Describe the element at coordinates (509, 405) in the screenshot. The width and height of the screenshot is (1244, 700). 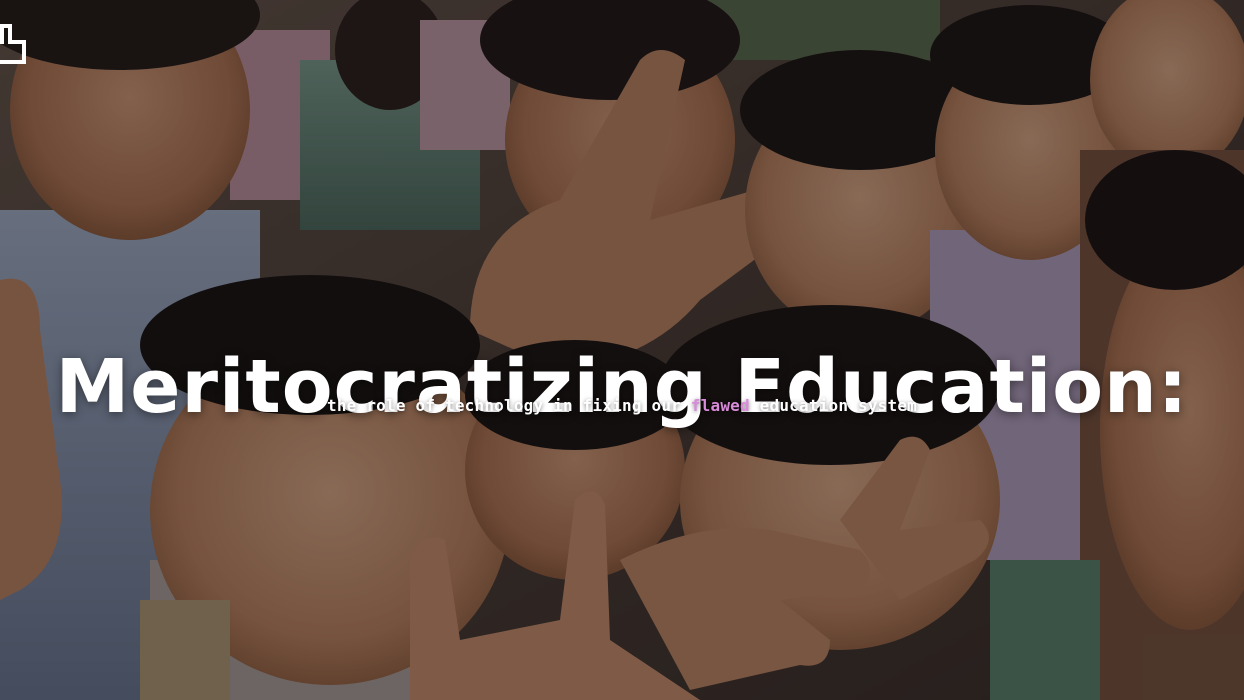
I see `subtitle-text-before: the role of technology in fixing our` at that location.